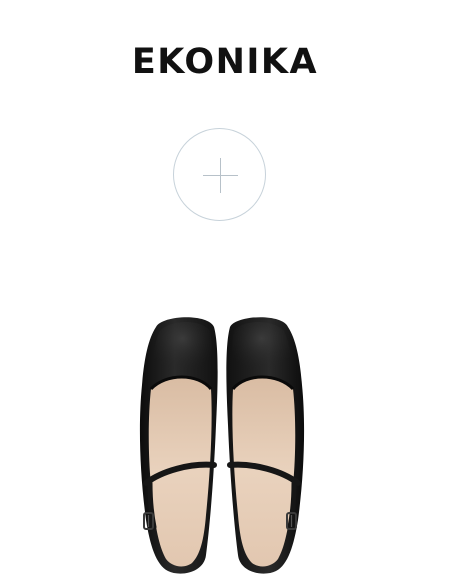  Describe the element at coordinates (265, 445) in the screenshot. I see `right-shoe` at that location.